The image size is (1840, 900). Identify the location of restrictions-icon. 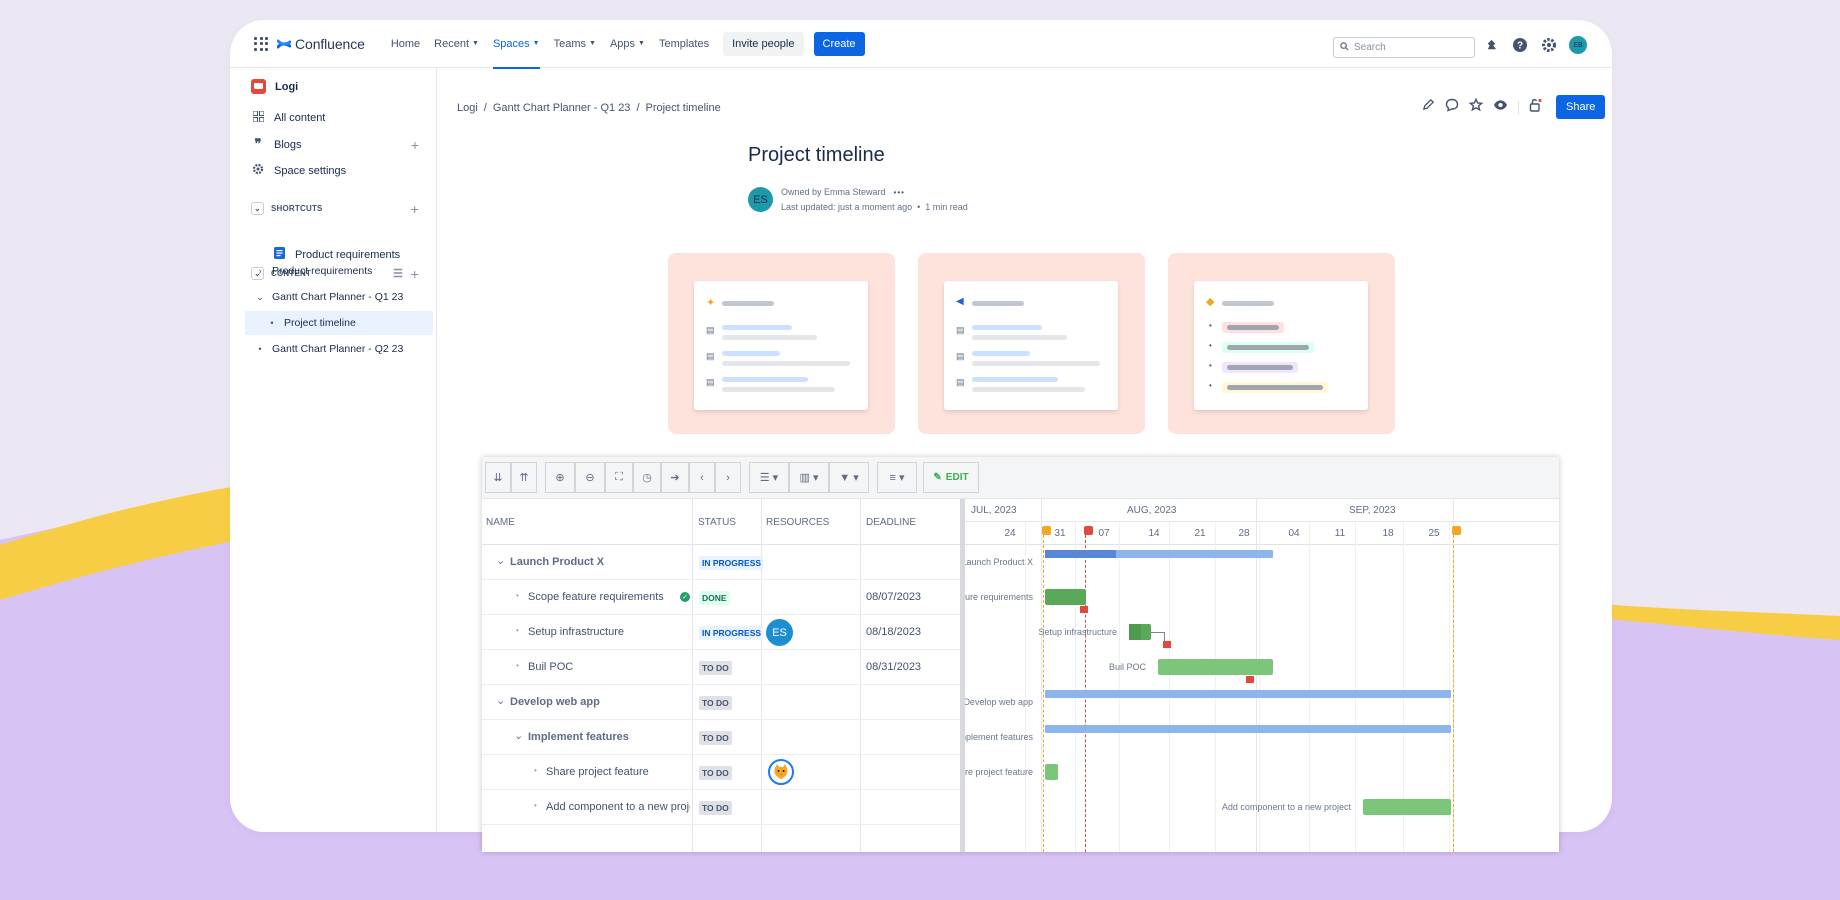
(1535, 107).